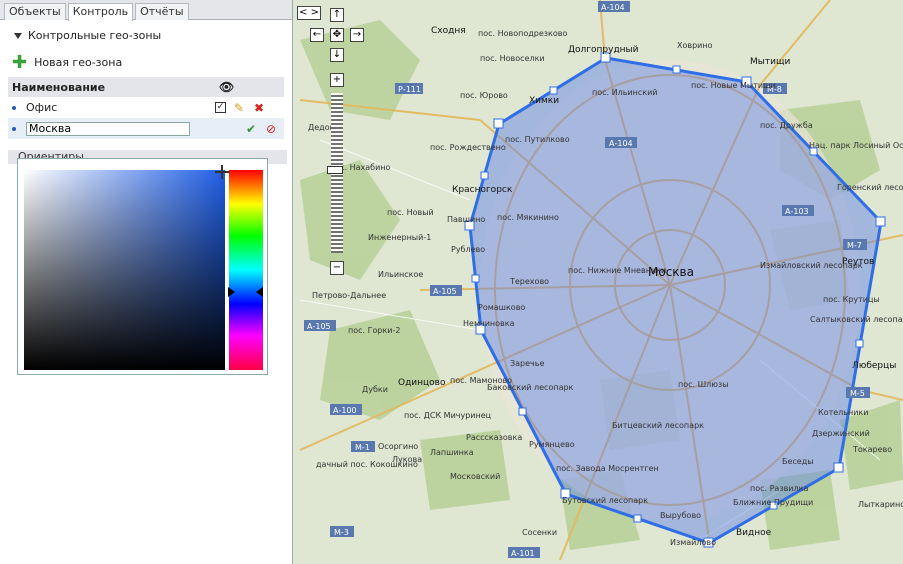 The height and width of the screenshot is (564, 903). I want to click on zoom-in-button: +, so click(337, 80).